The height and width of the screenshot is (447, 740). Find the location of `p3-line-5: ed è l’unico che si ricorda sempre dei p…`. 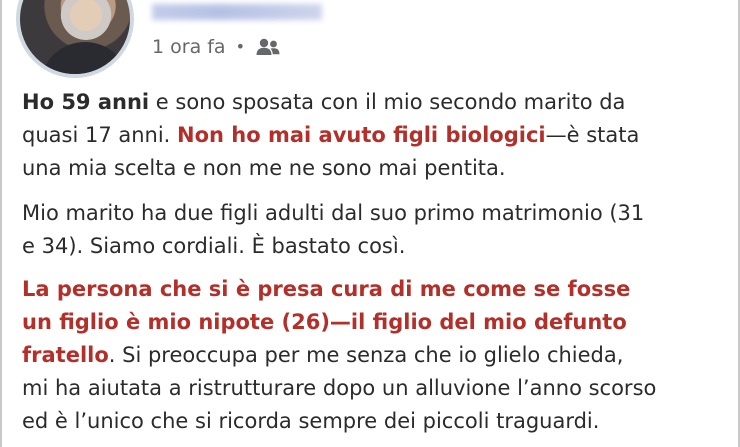

p3-line-5: ed è l’unico che si ricorda sempre dei p… is located at coordinates (311, 421).